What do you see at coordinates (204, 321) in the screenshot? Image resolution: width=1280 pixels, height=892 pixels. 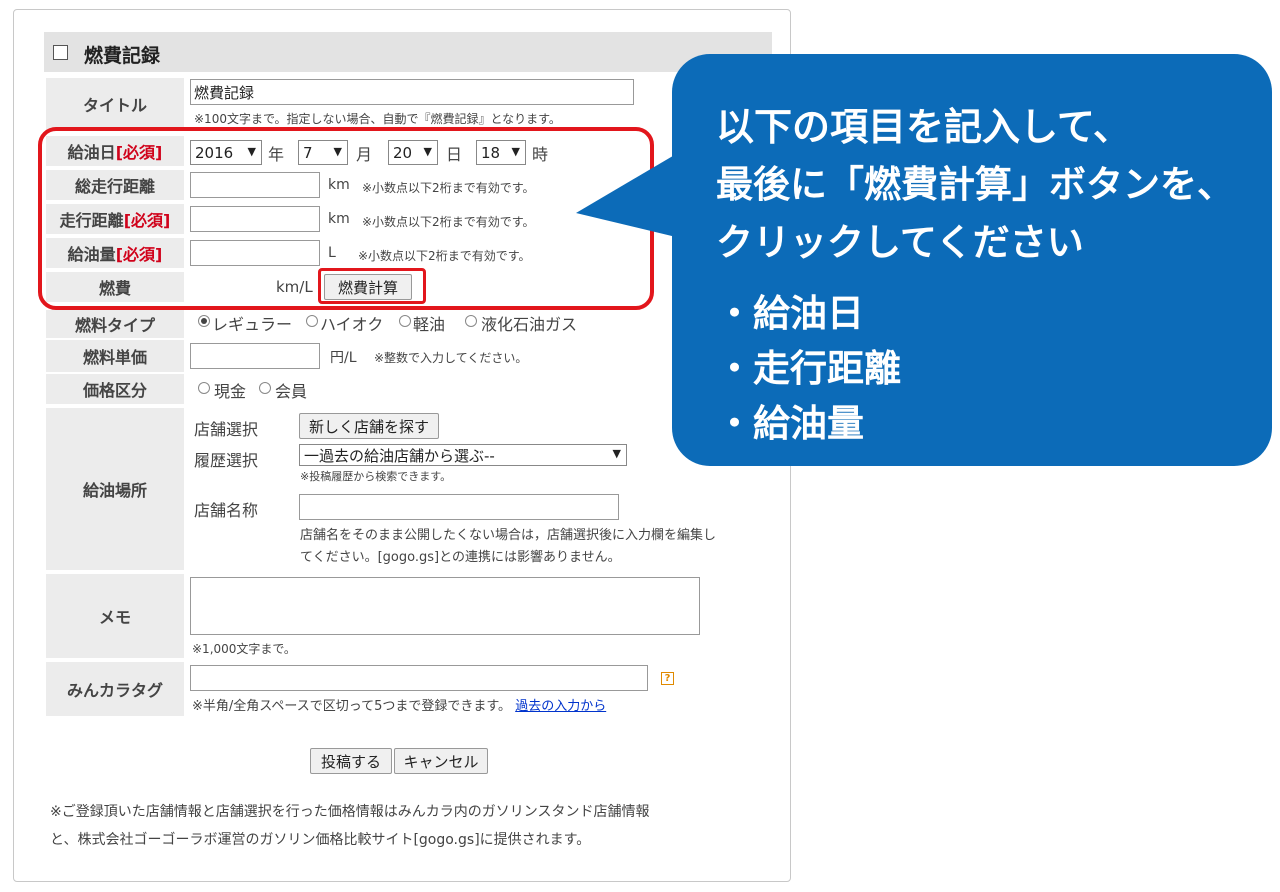 I see `radio-regular` at bounding box center [204, 321].